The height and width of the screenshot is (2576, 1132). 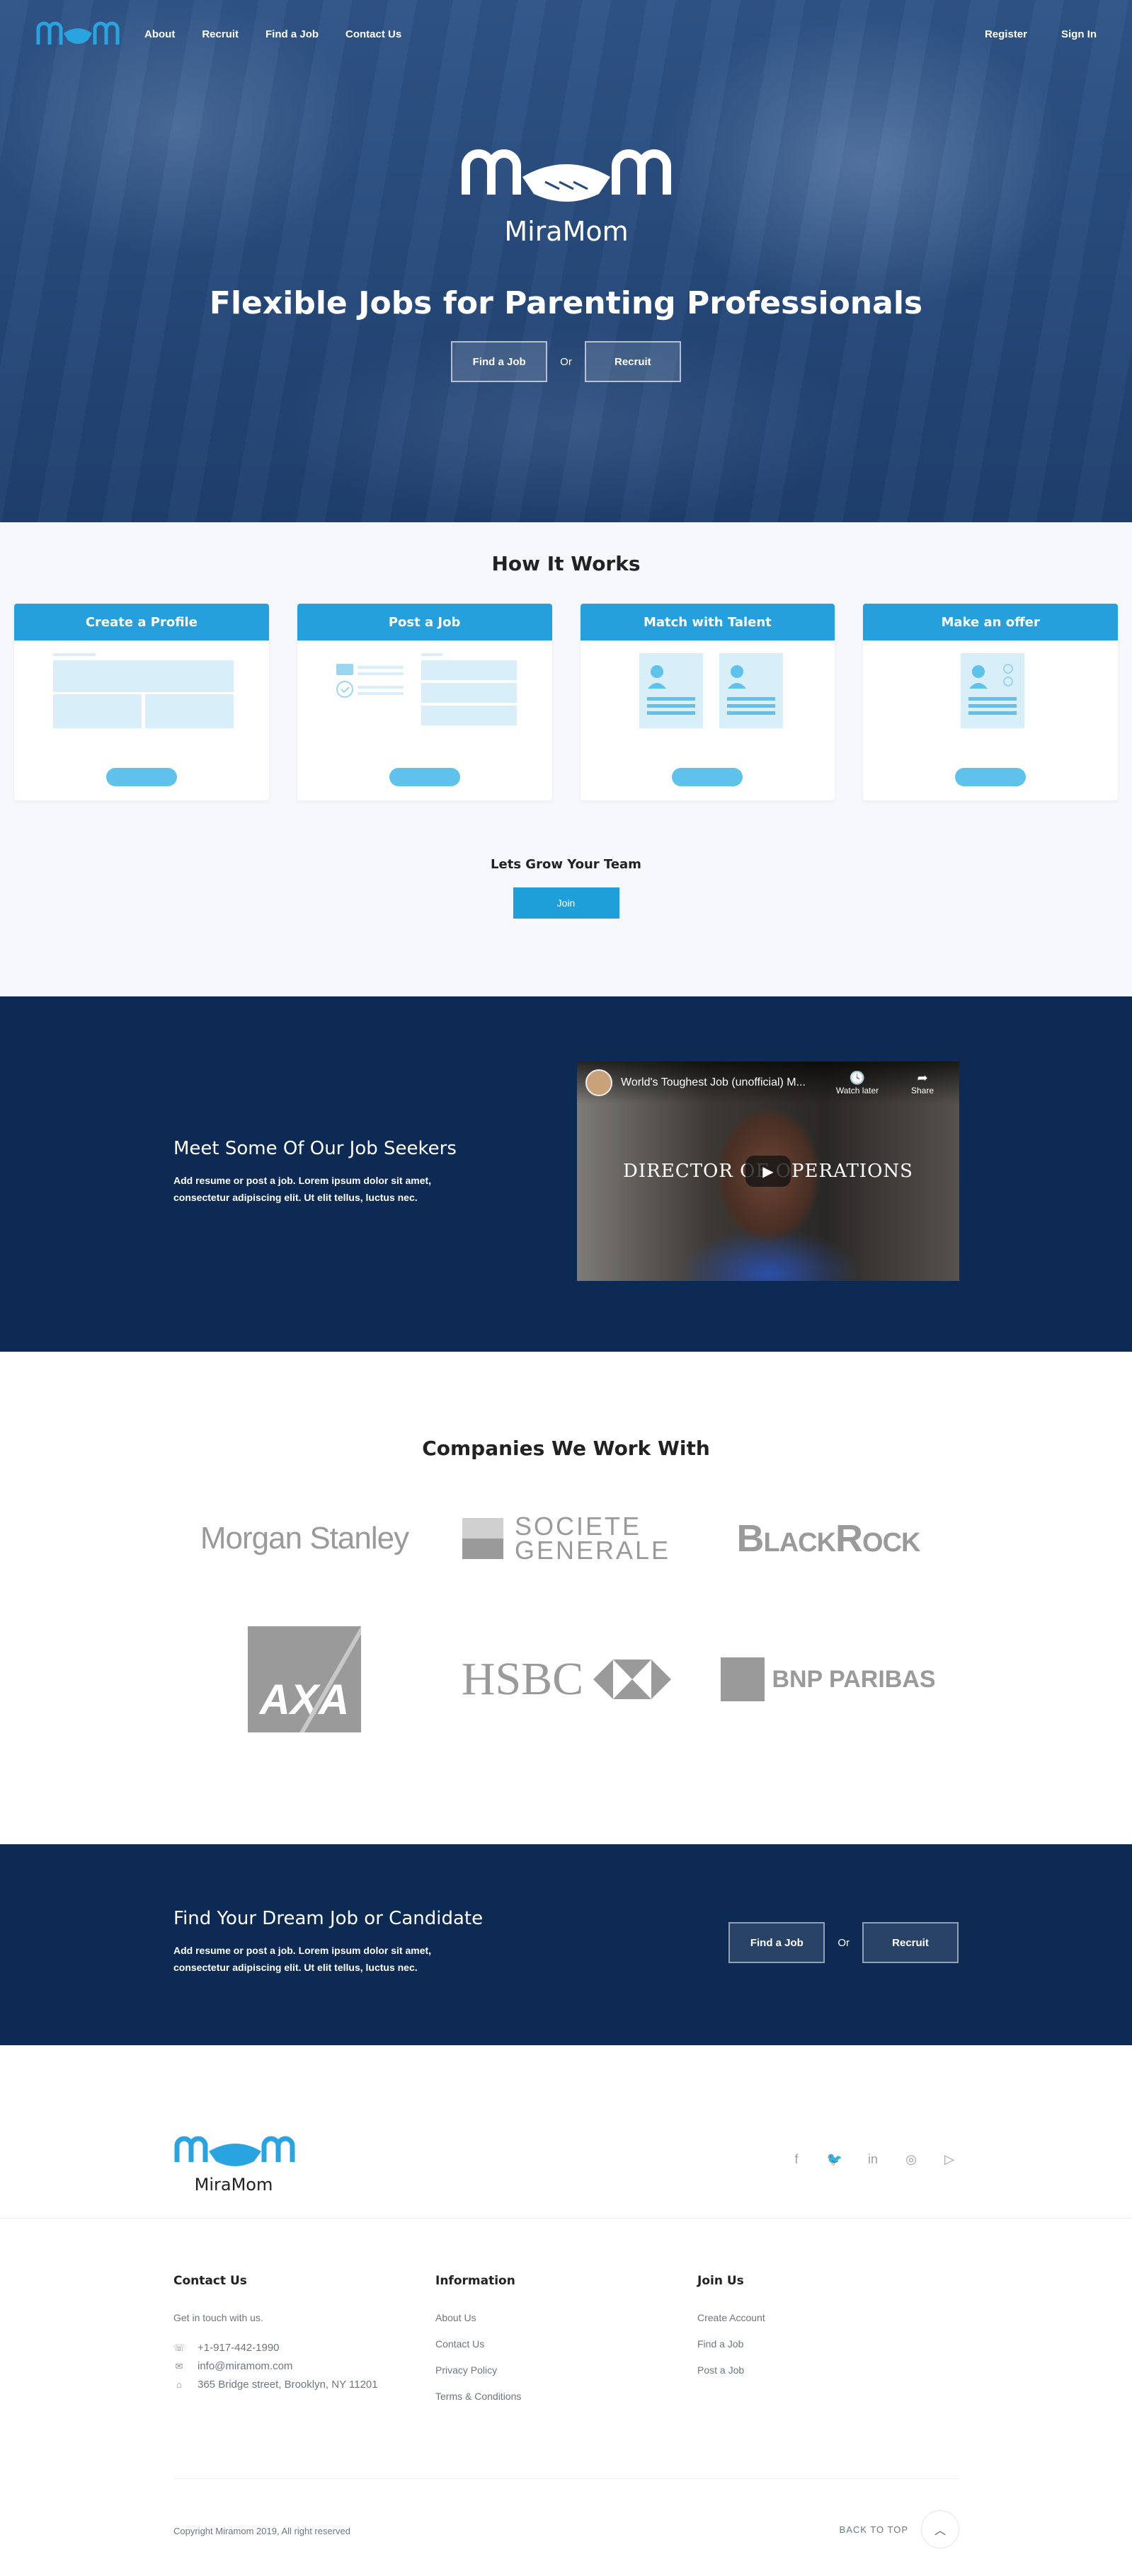 I want to click on footer-email-text: info@miramom.com, so click(x=245, y=2366).